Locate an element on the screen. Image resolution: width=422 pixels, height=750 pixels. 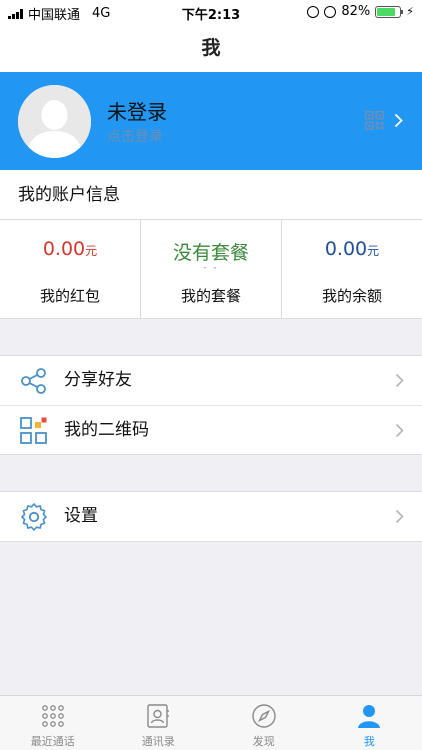
qr-grid-icon is located at coordinates (33, 430).